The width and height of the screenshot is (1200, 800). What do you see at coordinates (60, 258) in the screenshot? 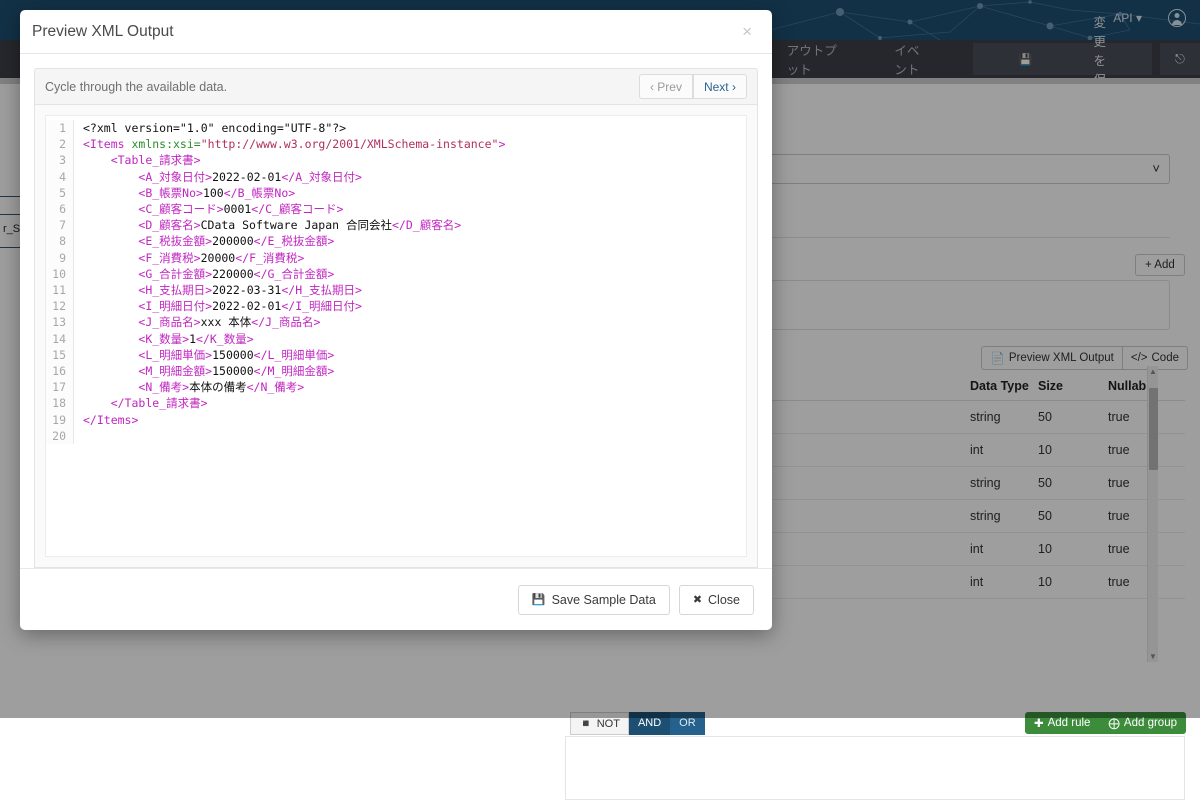
I see `line-number: 9` at bounding box center [60, 258].